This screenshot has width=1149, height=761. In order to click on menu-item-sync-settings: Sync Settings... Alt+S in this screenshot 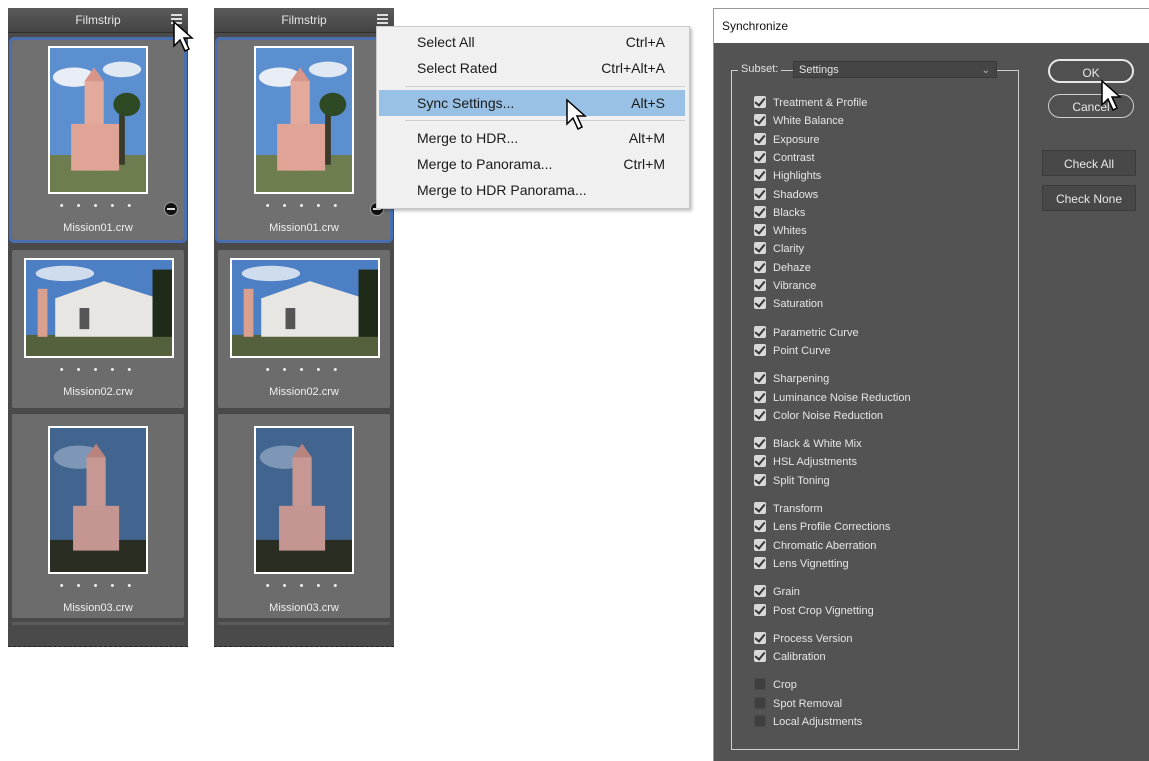, I will do `click(532, 103)`.